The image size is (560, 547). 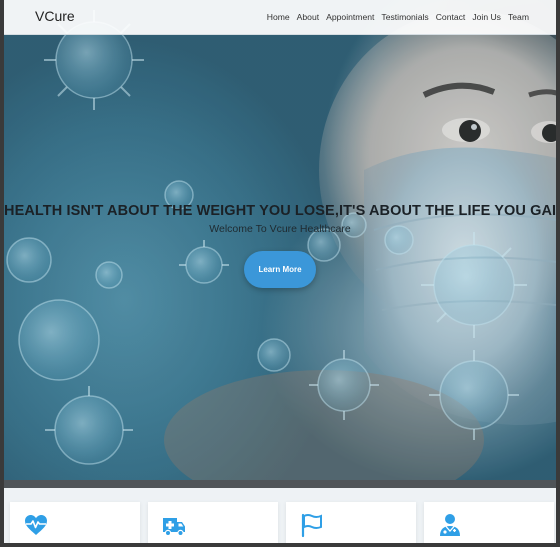 I want to click on feature-card-flag, so click(x=351, y=522).